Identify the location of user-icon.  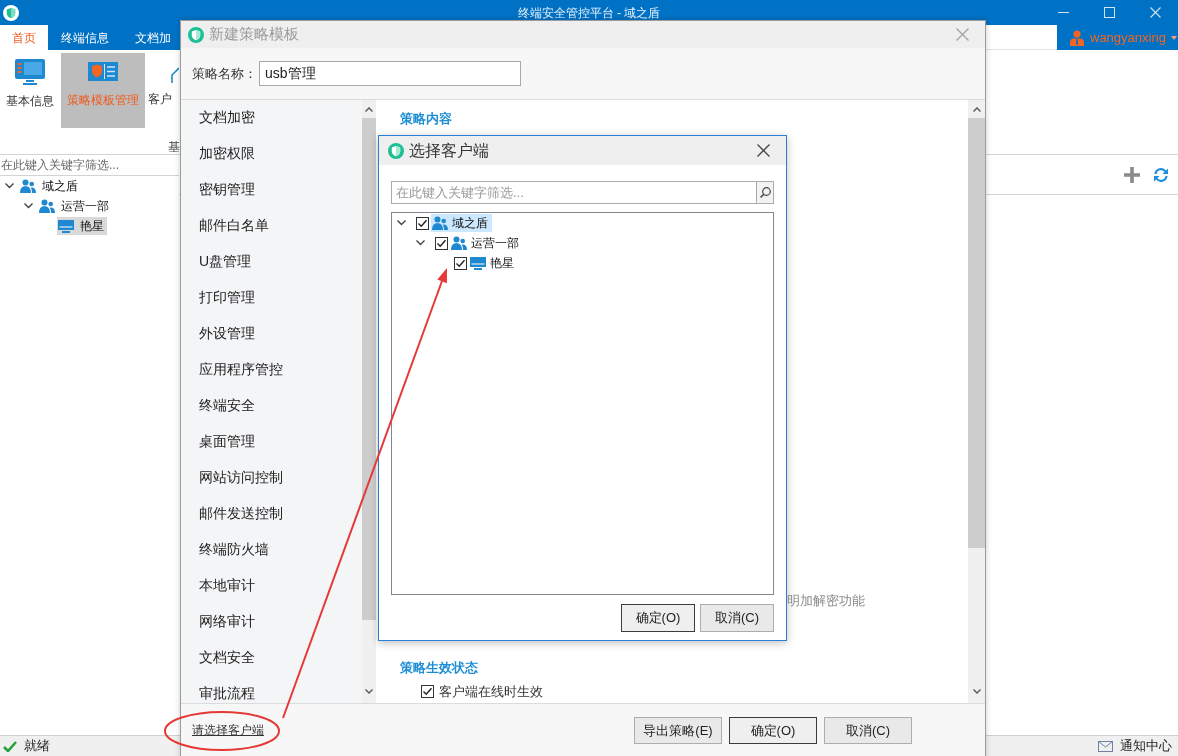
(1077, 37).